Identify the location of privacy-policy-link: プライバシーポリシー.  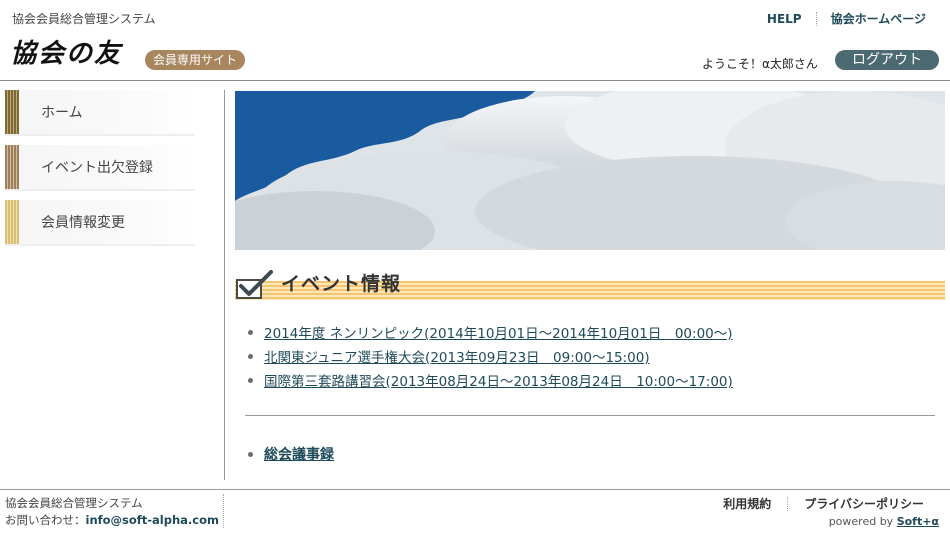
(864, 503).